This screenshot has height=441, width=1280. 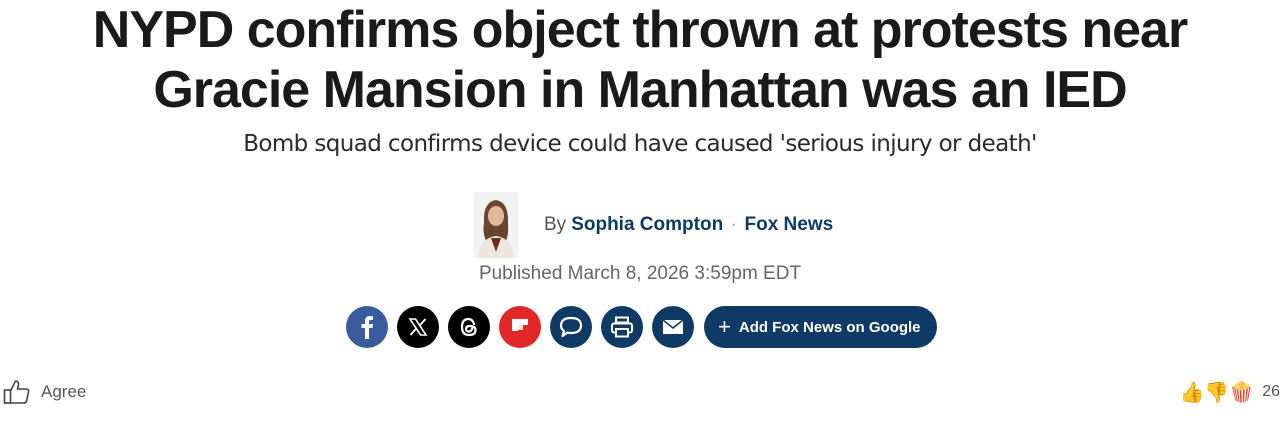 What do you see at coordinates (1217, 392) in the screenshot?
I see `reaction-emojis: 👍👎🍿` at bounding box center [1217, 392].